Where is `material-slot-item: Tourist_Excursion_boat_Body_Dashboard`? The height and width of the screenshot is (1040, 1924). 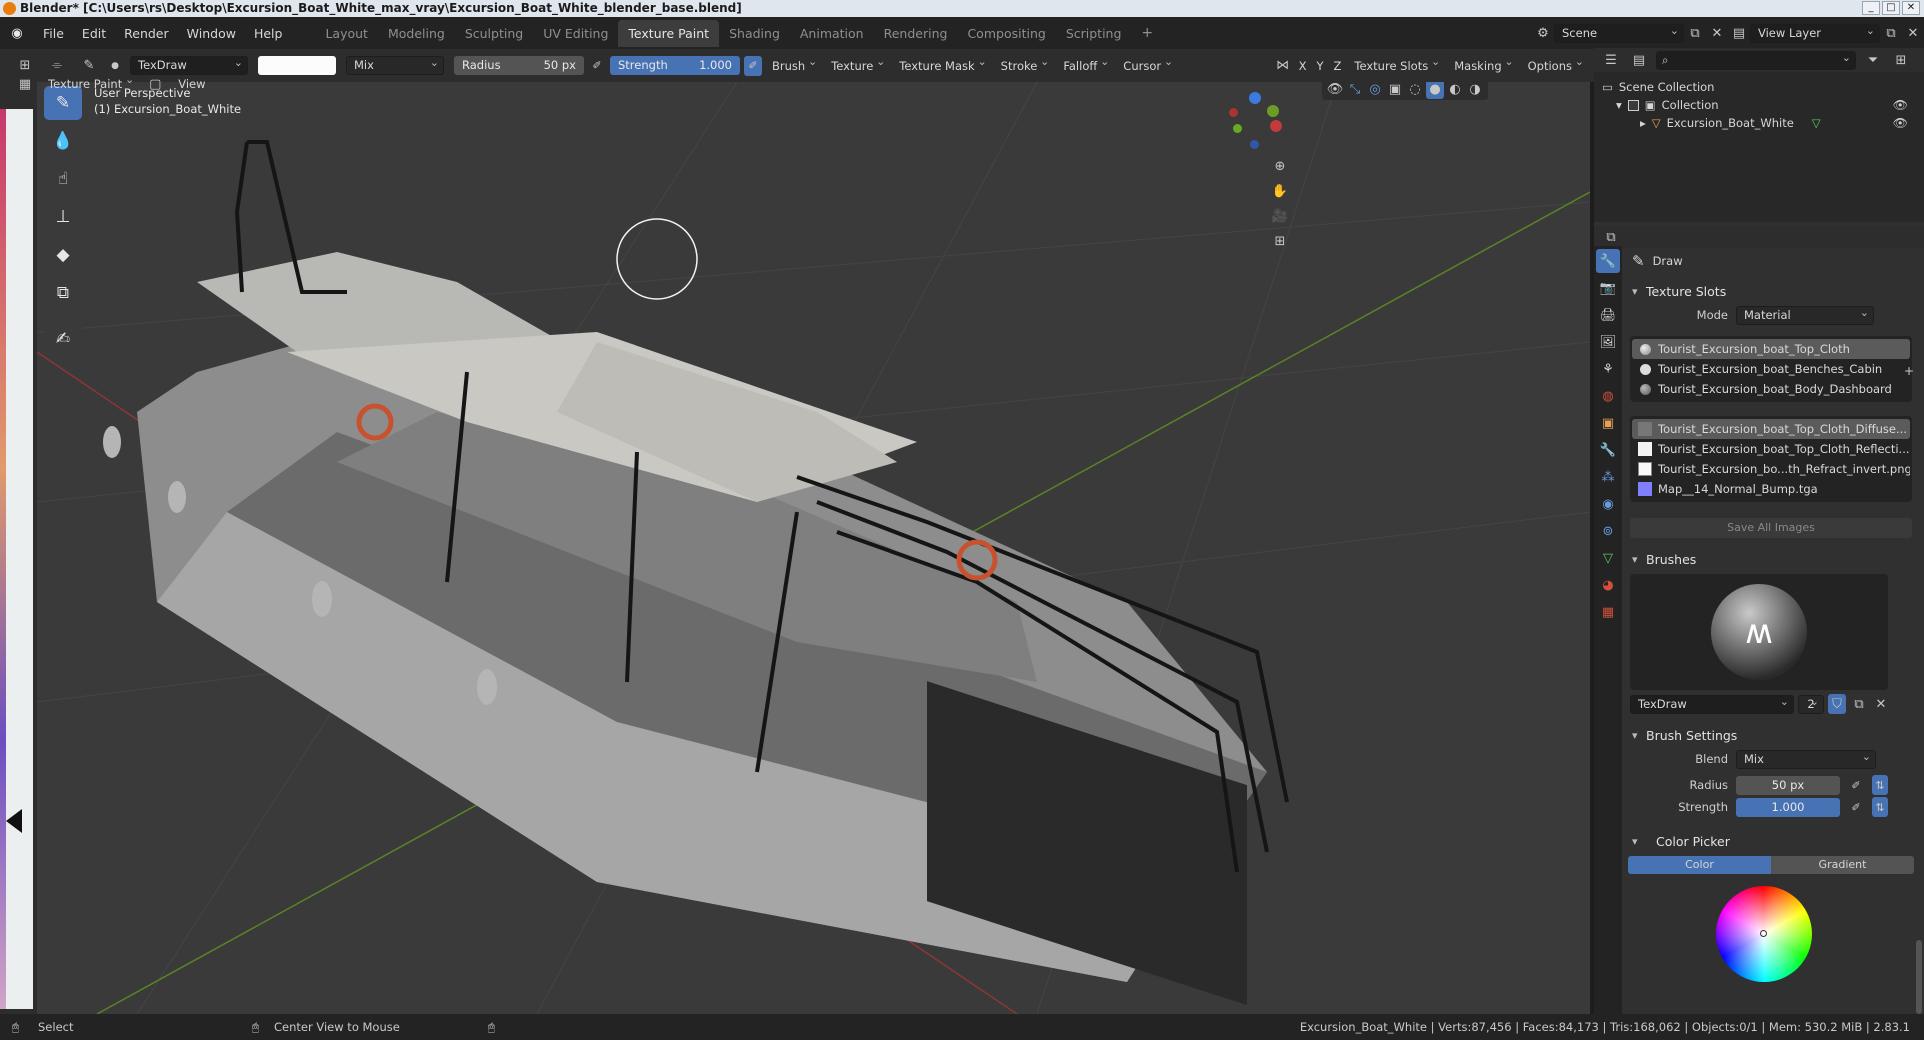 material-slot-item: Tourist_Excursion_boat_Body_Dashboard is located at coordinates (1771, 389).